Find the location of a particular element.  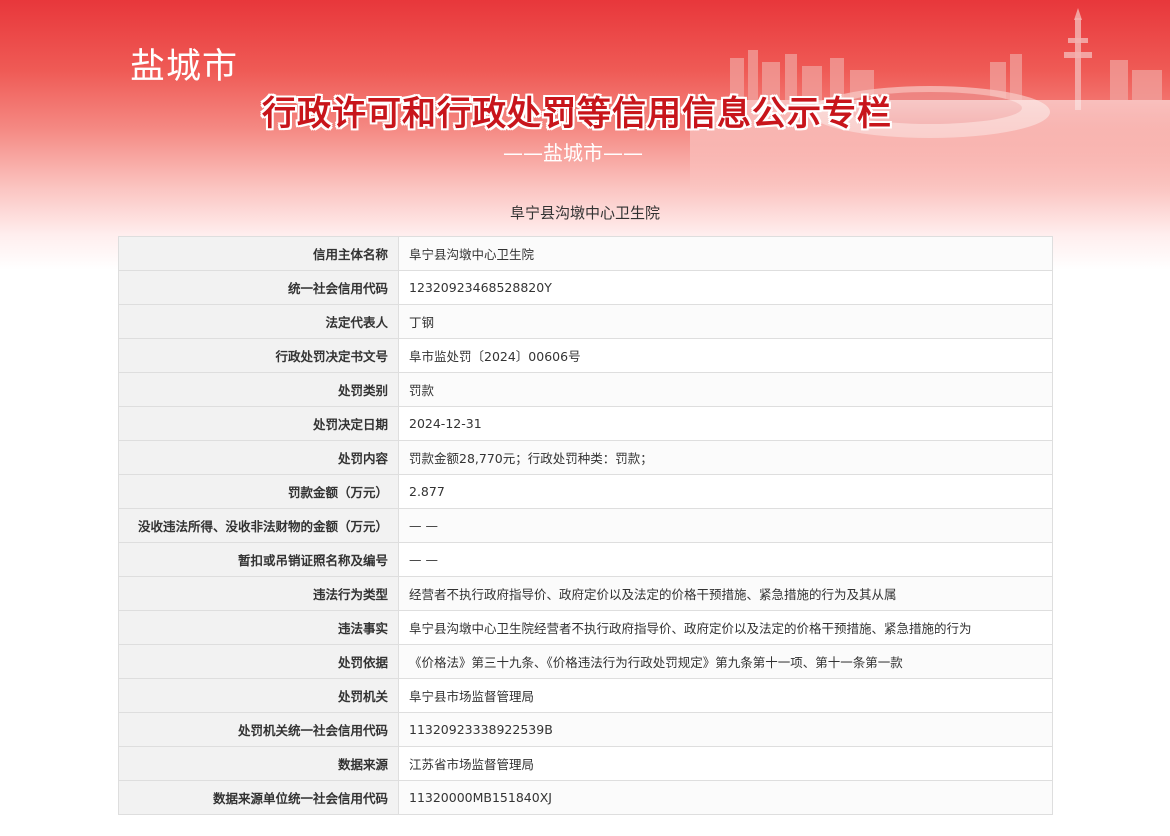

row-label: 处罚决定日期 is located at coordinates (258, 423).